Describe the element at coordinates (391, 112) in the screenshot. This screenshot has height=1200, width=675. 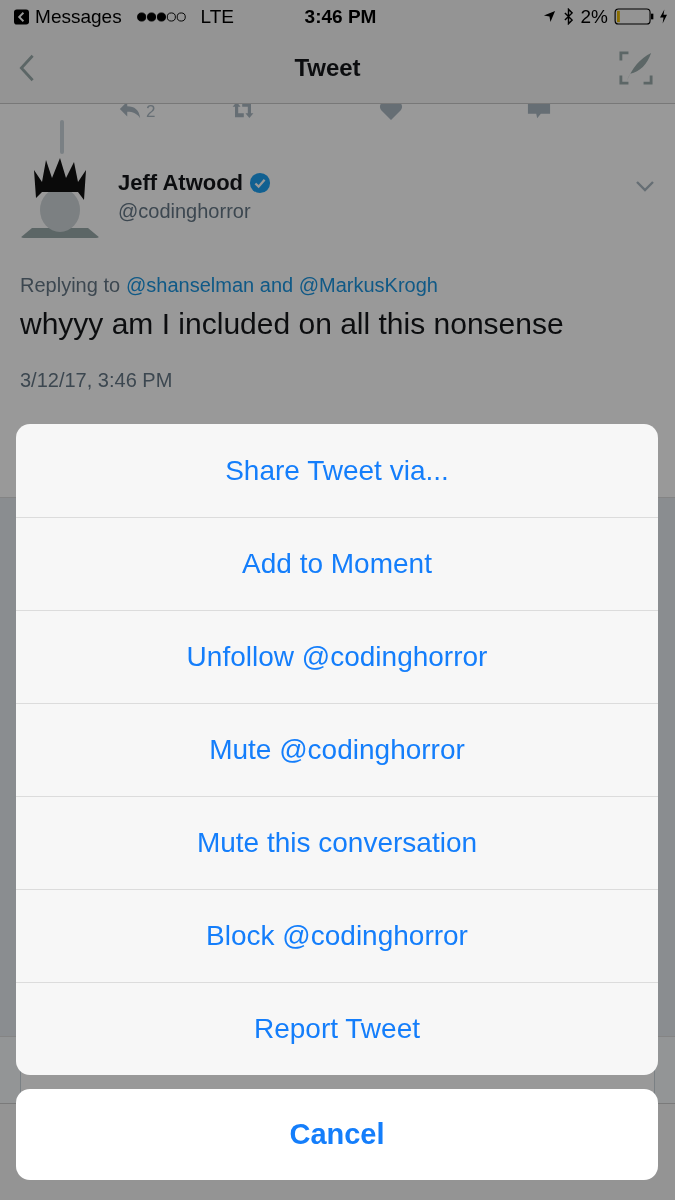
I see `heart-icon` at that location.